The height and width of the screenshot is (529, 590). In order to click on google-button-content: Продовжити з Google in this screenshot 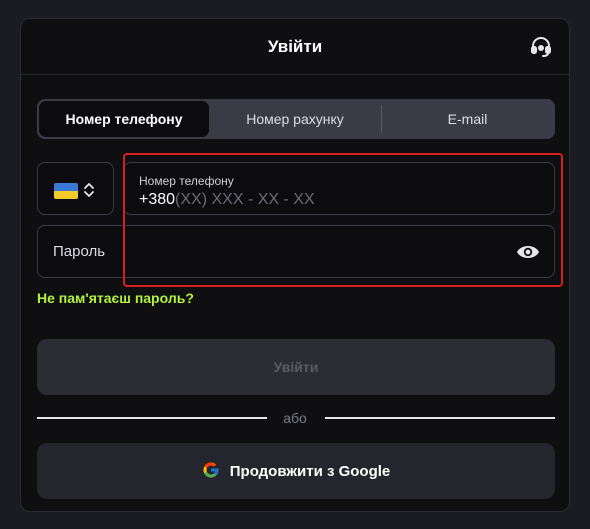, I will do `click(296, 470)`.